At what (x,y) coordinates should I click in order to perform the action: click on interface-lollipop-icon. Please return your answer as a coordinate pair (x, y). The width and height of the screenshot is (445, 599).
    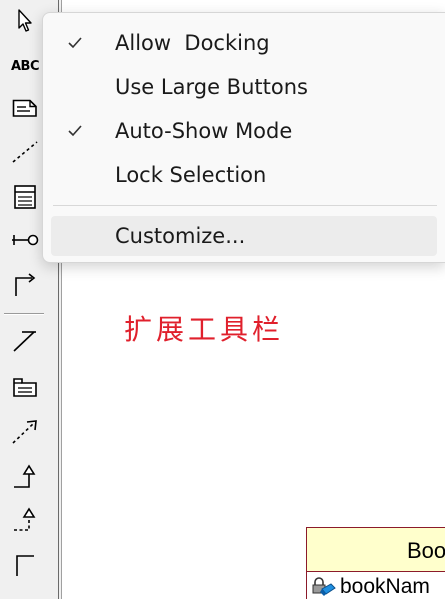
    Looking at the image, I should click on (25, 240).